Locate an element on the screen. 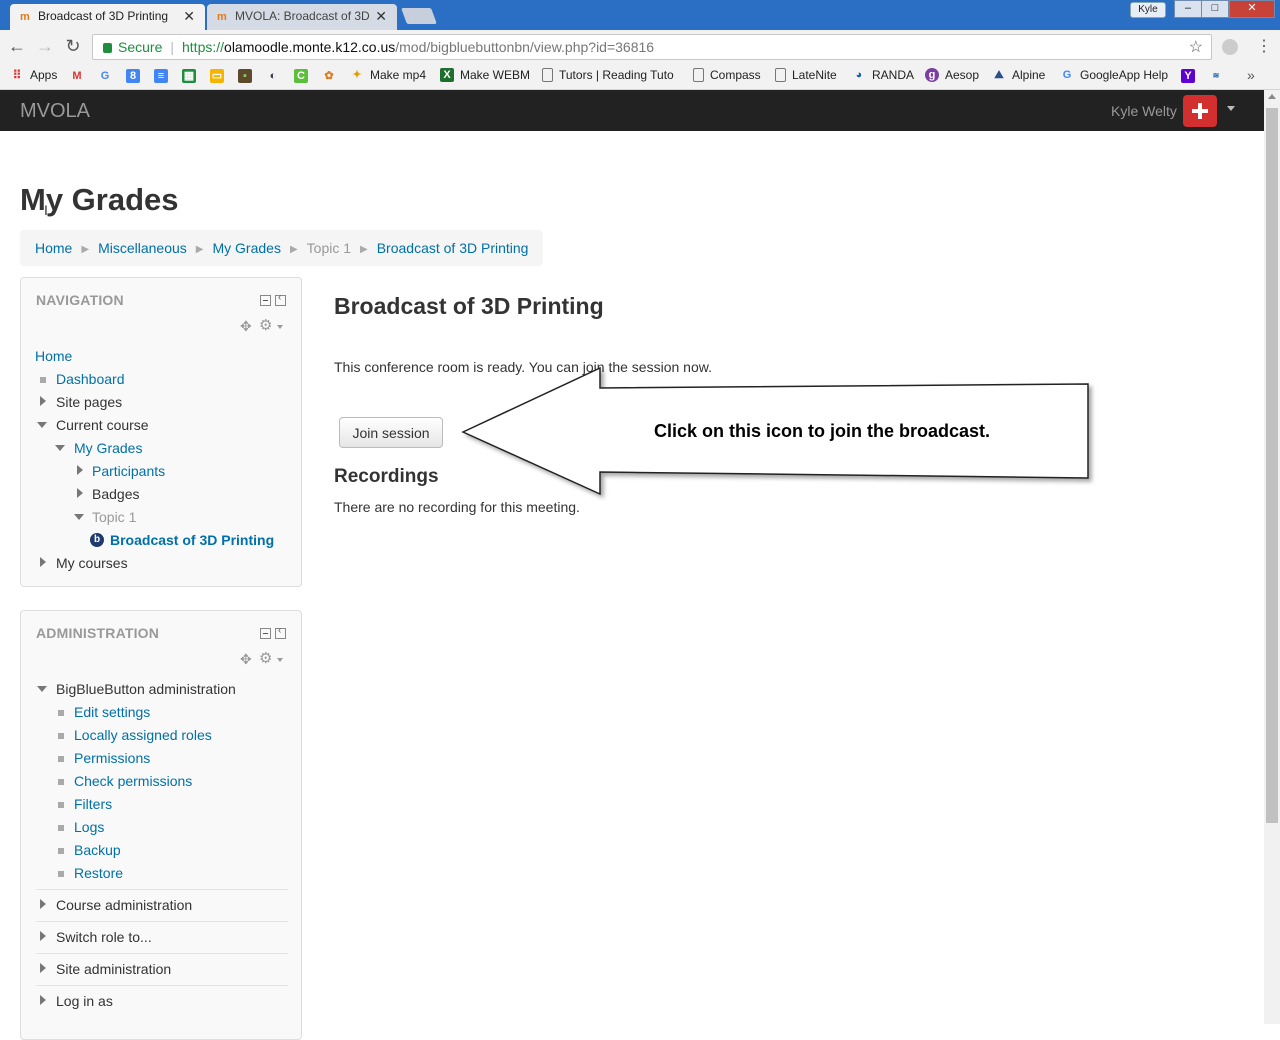 Image resolution: width=1280 pixels, height=1040 pixels. scroll-up-arrow-icon is located at coordinates (1272, 96).